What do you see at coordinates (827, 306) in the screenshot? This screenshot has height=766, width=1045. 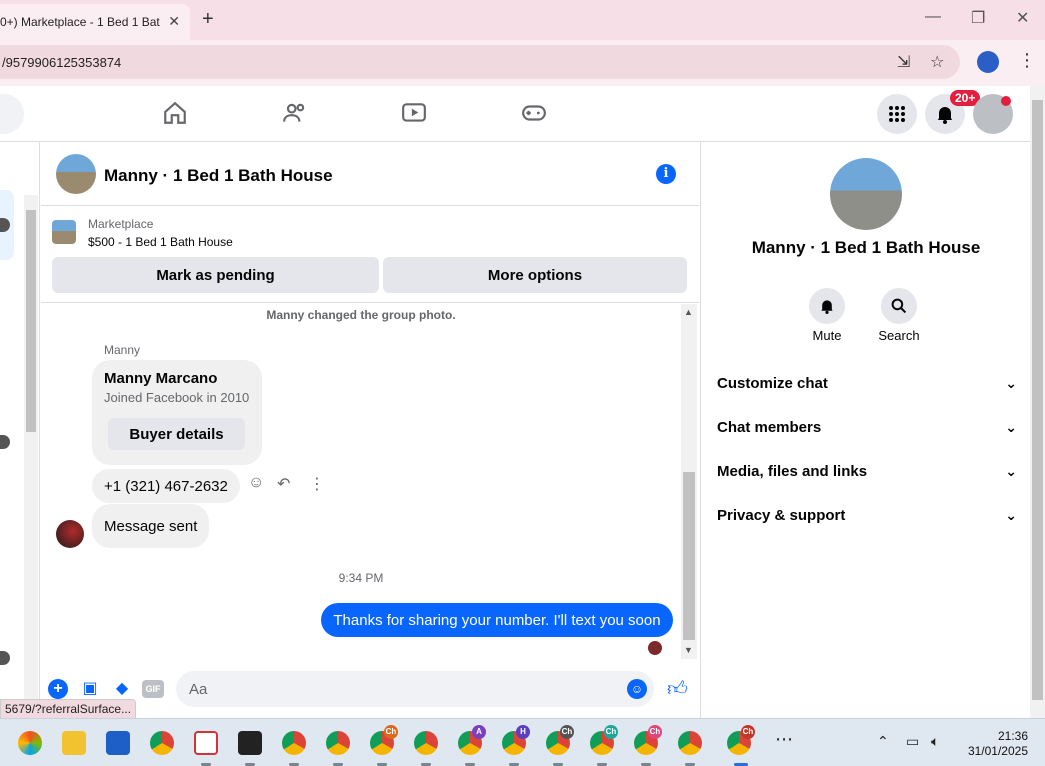 I see `mute-bell-icon` at bounding box center [827, 306].